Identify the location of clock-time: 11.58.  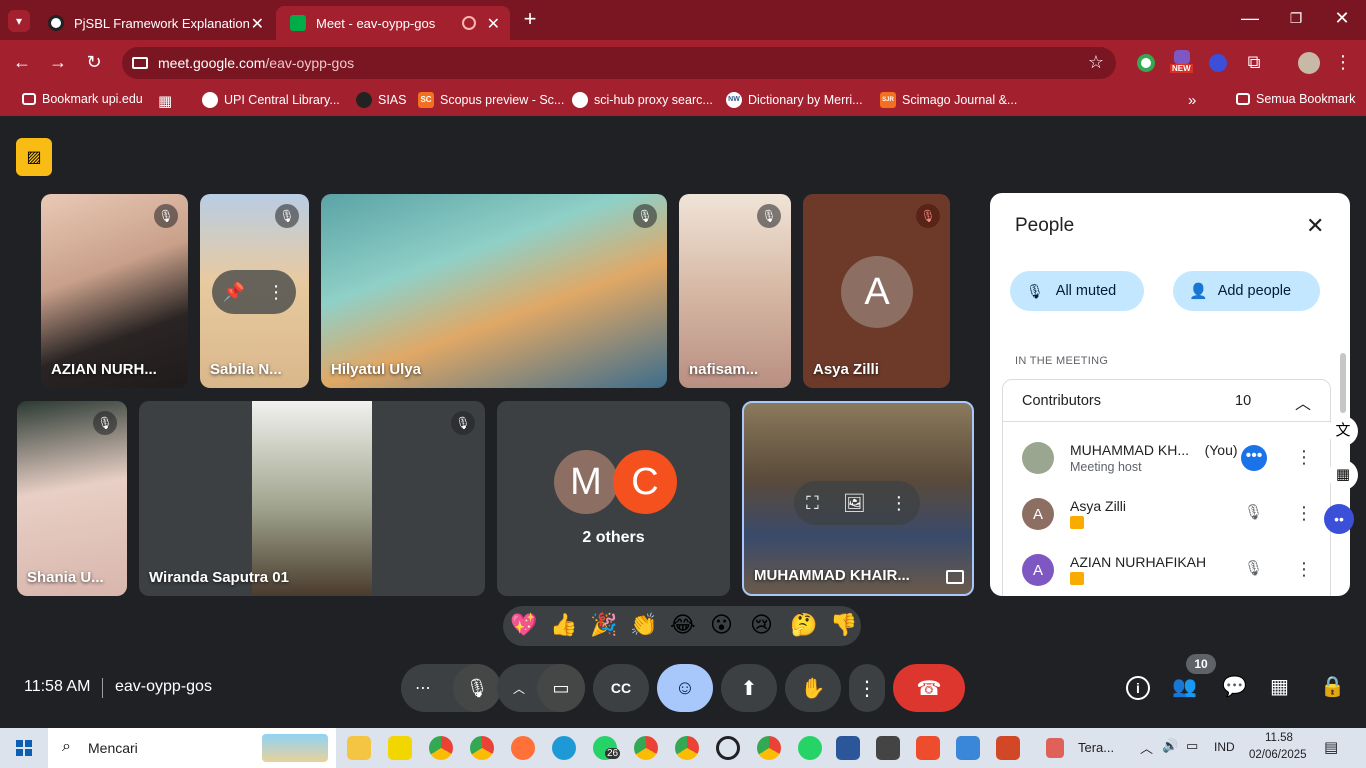
(1279, 738).